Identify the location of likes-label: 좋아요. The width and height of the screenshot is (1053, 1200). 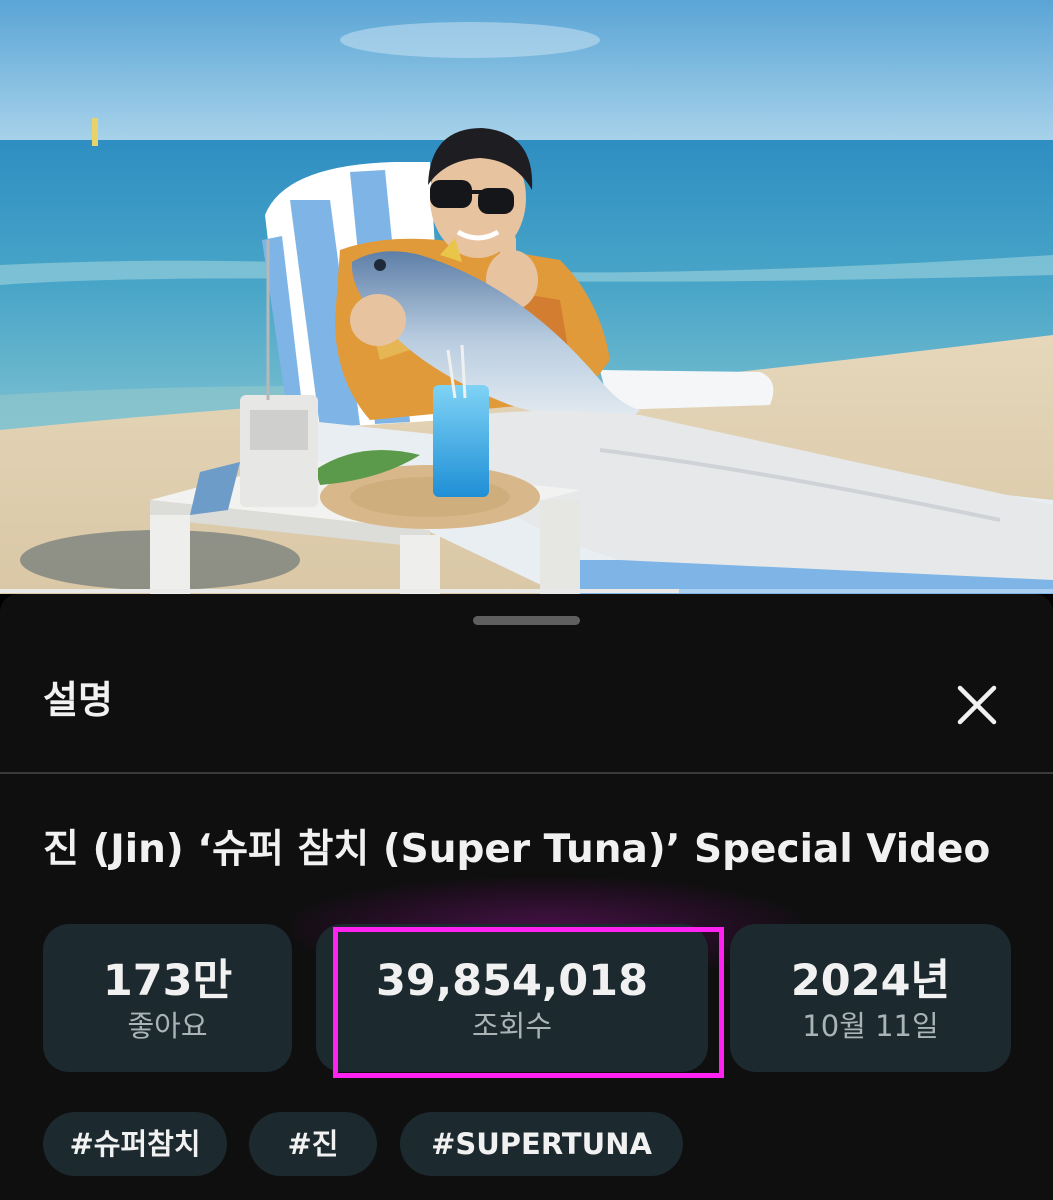
(167, 1026).